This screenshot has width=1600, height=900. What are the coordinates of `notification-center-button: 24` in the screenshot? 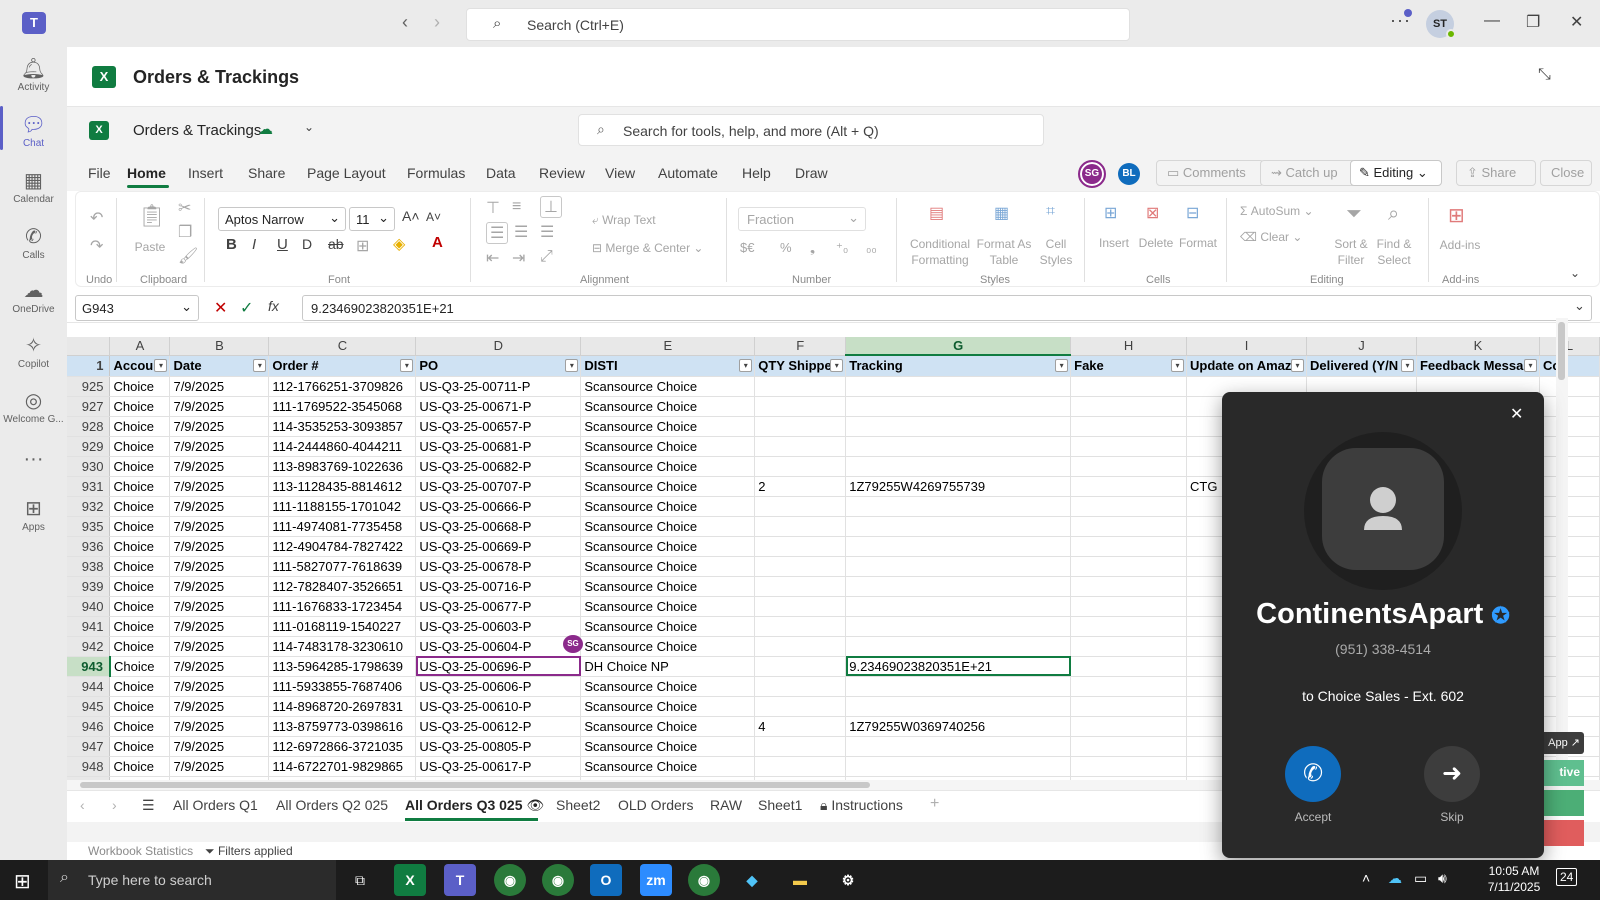 It's located at (1567, 877).